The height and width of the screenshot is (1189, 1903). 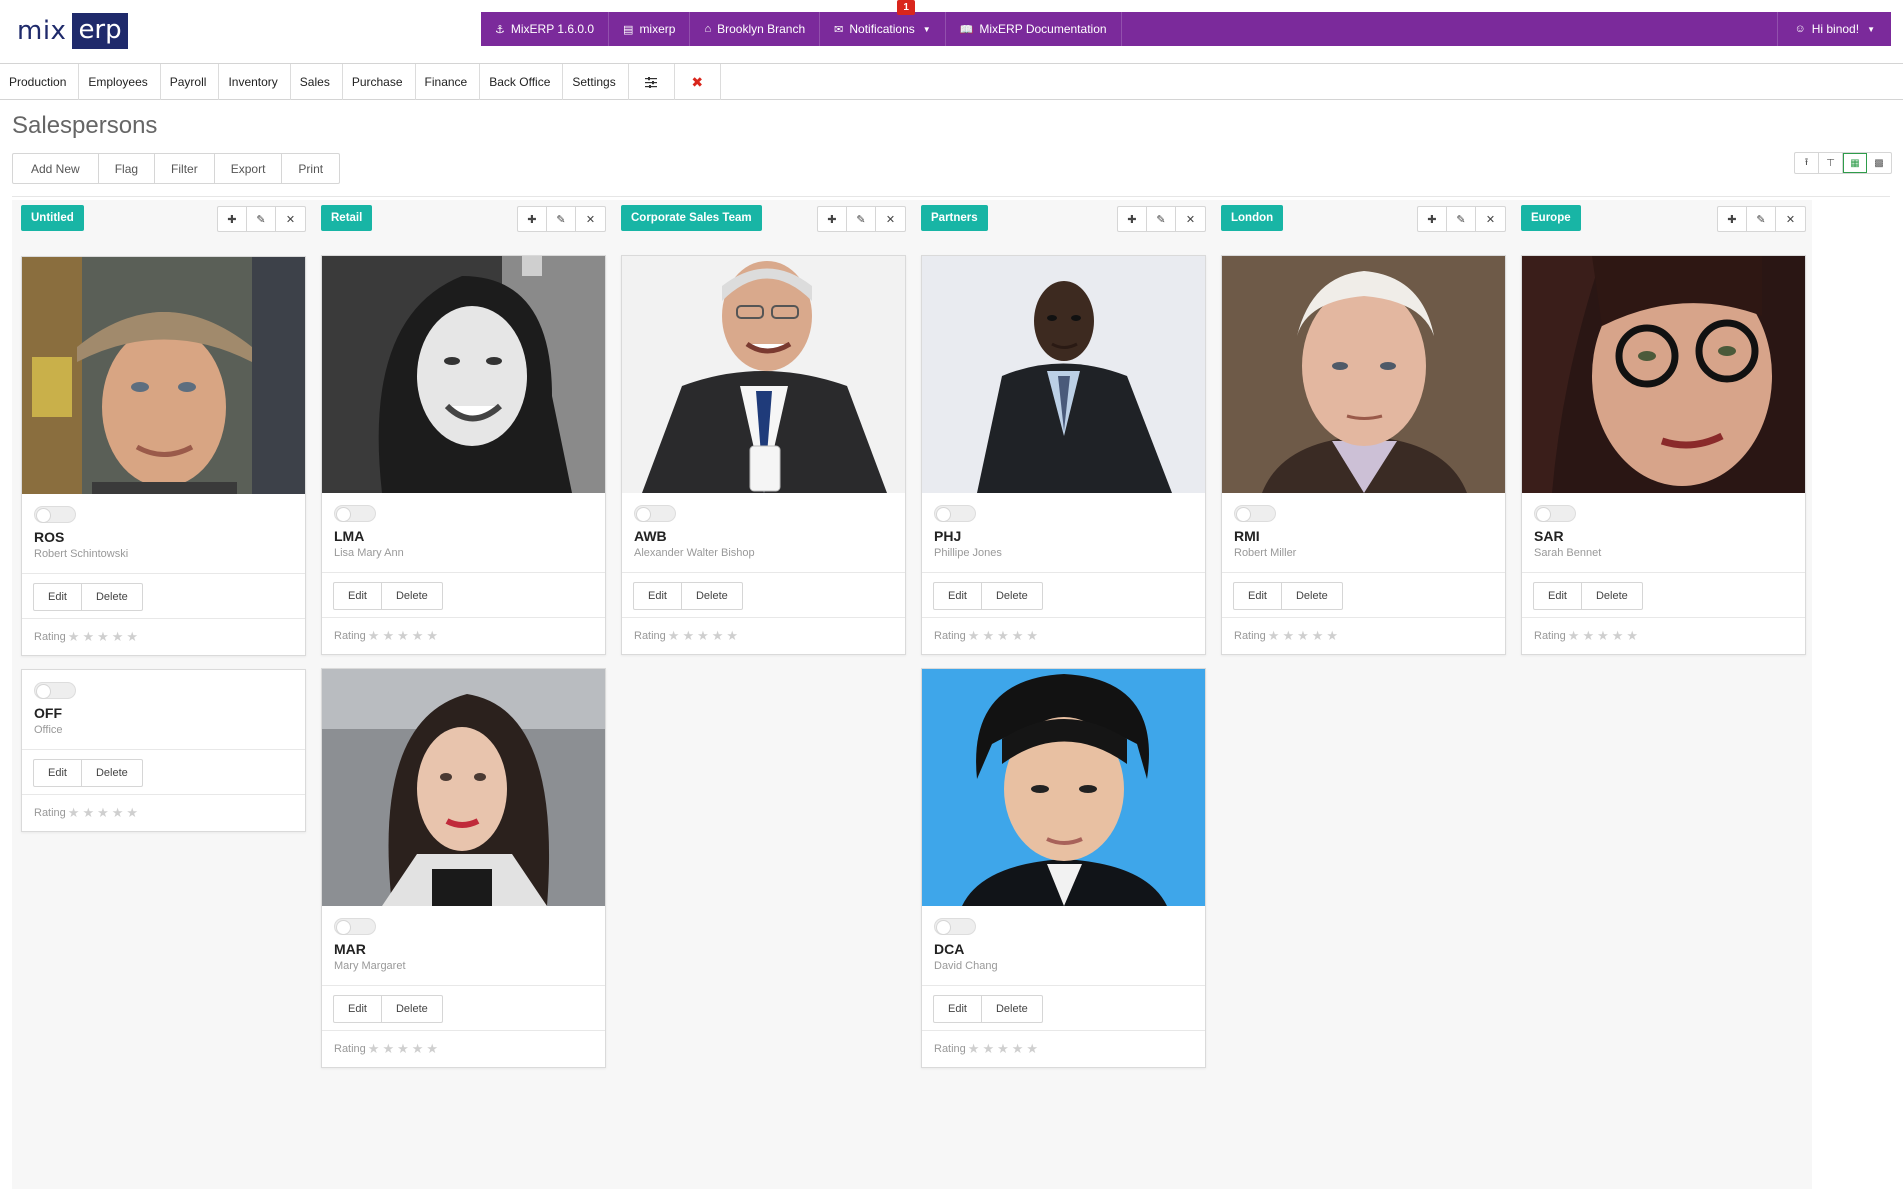 What do you see at coordinates (1252, 218) in the screenshot?
I see `column-tag: London` at bounding box center [1252, 218].